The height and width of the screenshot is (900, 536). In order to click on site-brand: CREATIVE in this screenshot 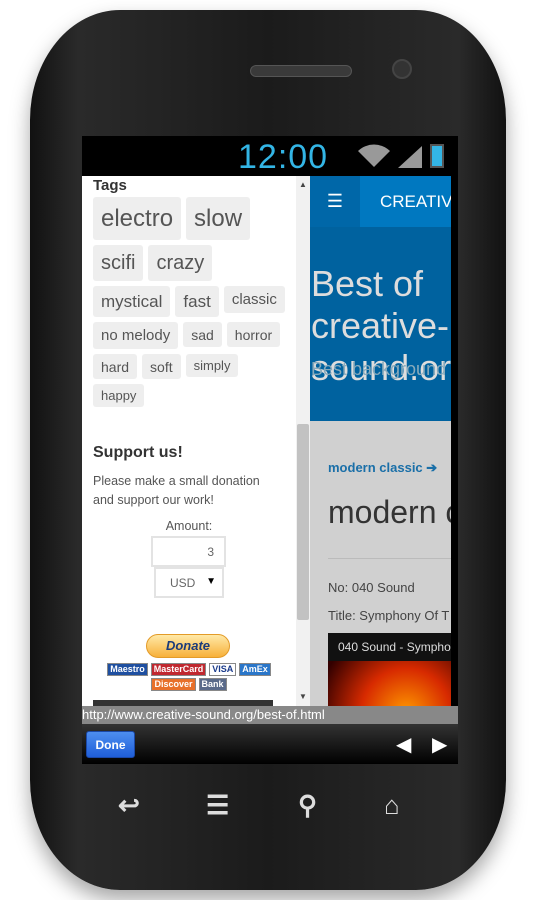, I will do `click(415, 202)`.